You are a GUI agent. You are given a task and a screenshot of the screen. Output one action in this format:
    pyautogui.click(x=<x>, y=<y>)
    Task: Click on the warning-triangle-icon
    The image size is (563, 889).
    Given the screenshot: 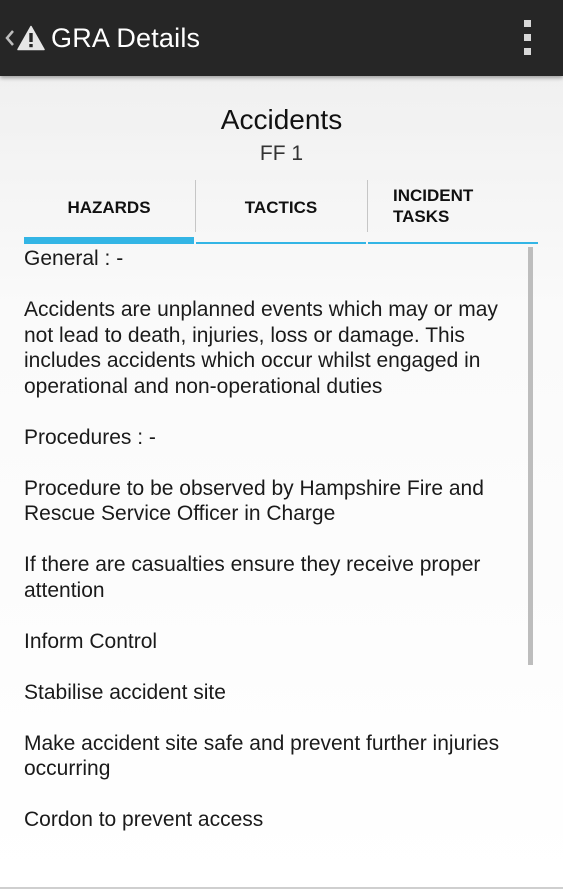 What is the action you would take?
    pyautogui.click(x=31, y=38)
    